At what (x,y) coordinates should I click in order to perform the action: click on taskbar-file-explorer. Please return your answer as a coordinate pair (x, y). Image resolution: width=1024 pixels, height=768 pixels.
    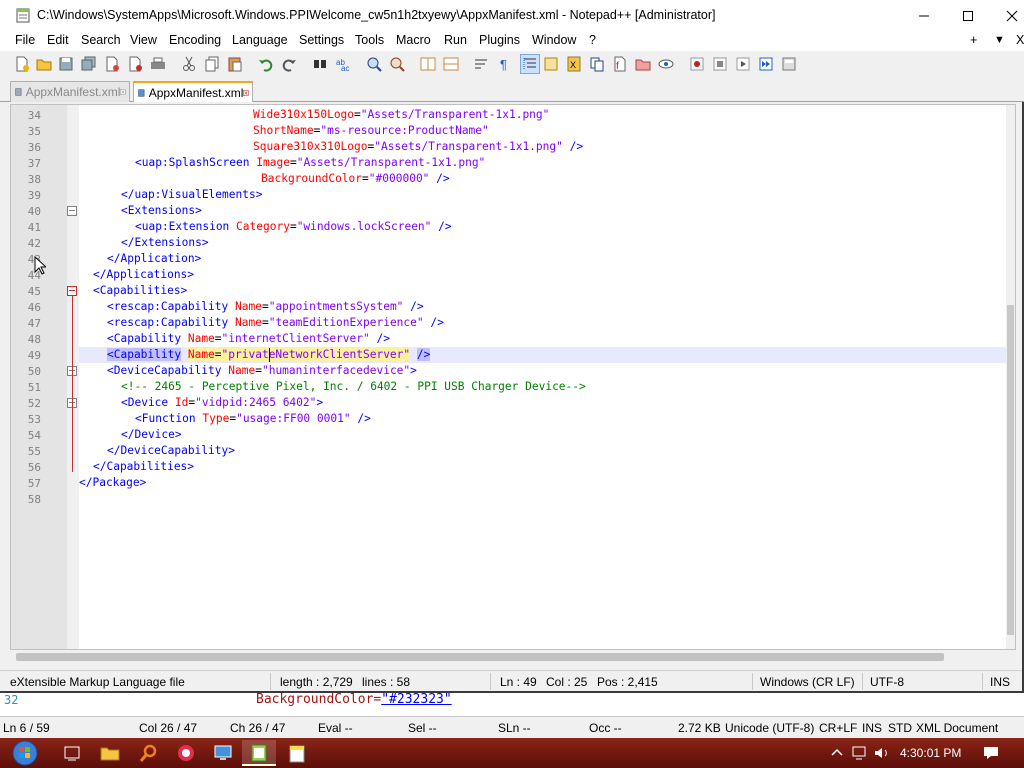
    Looking at the image, I should click on (110, 753).